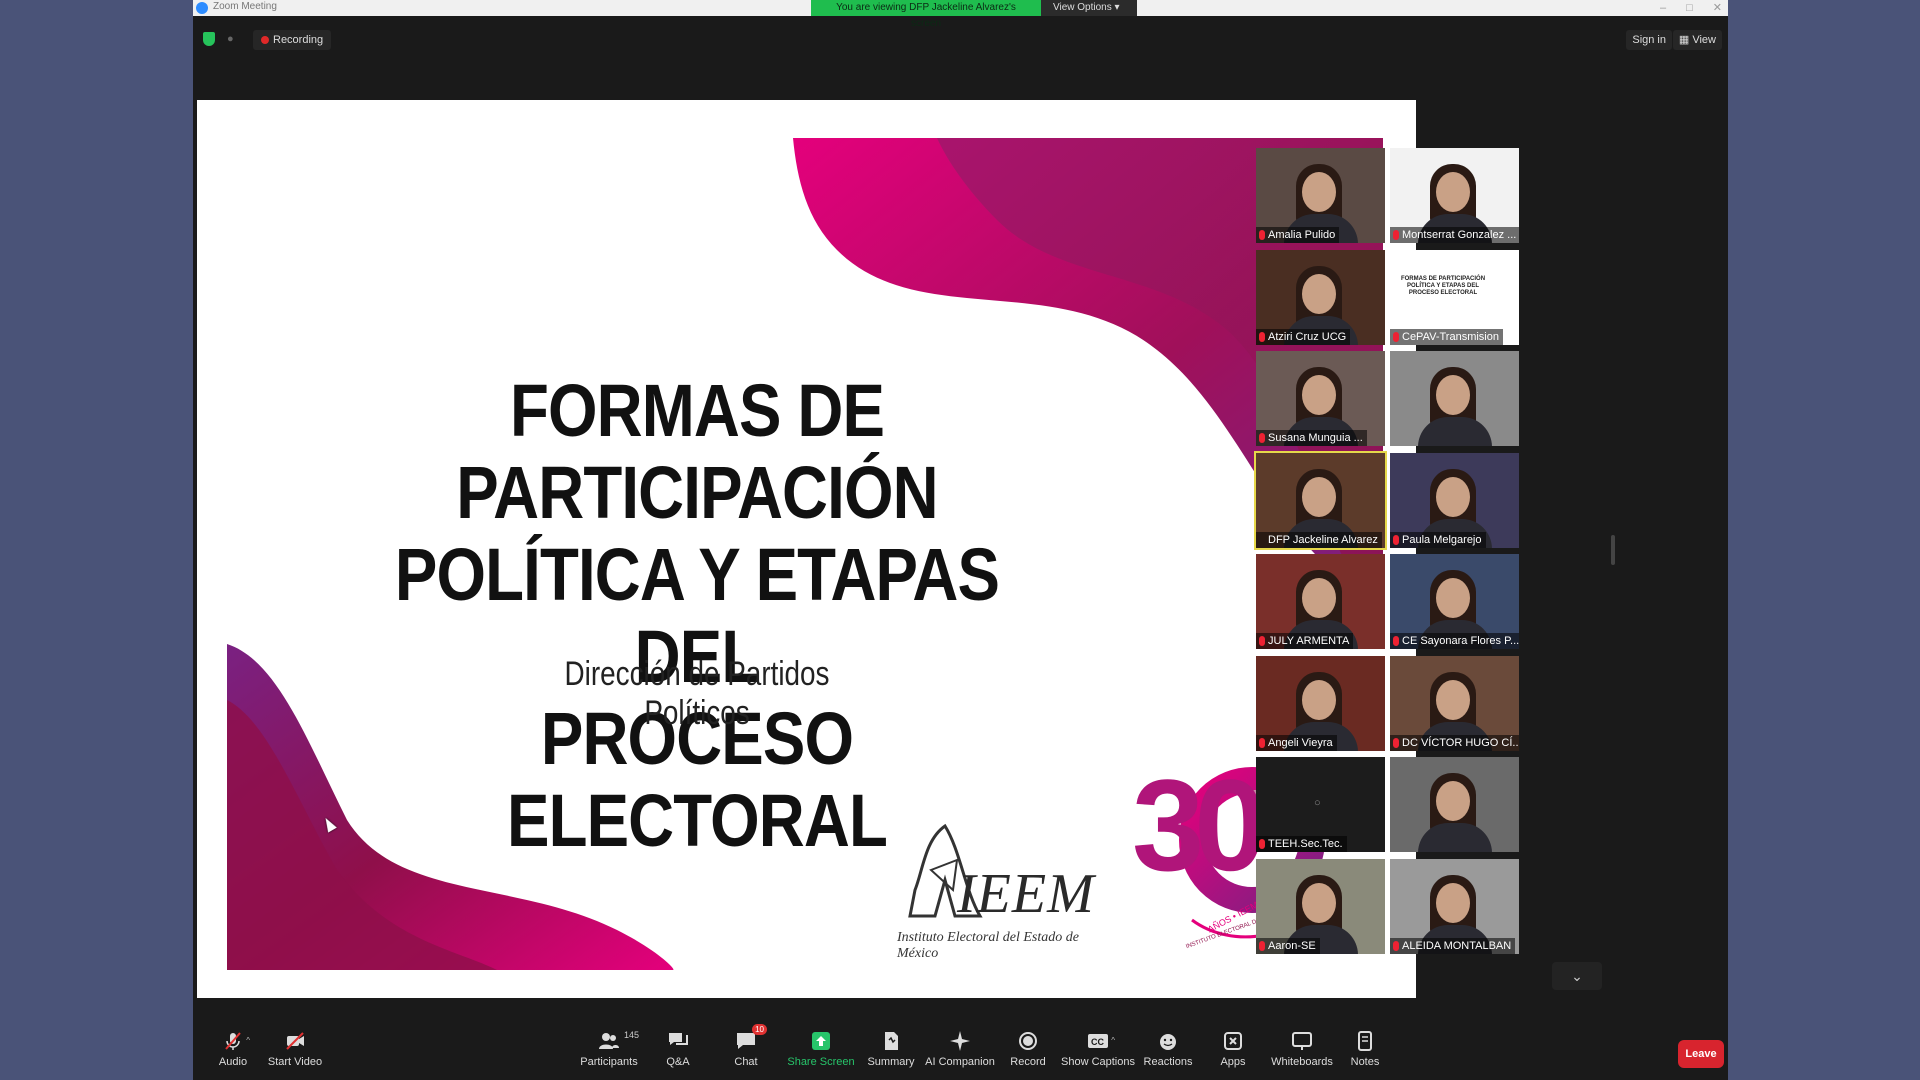 The image size is (1920, 1080). I want to click on close-button: ✕, so click(1717, 8).